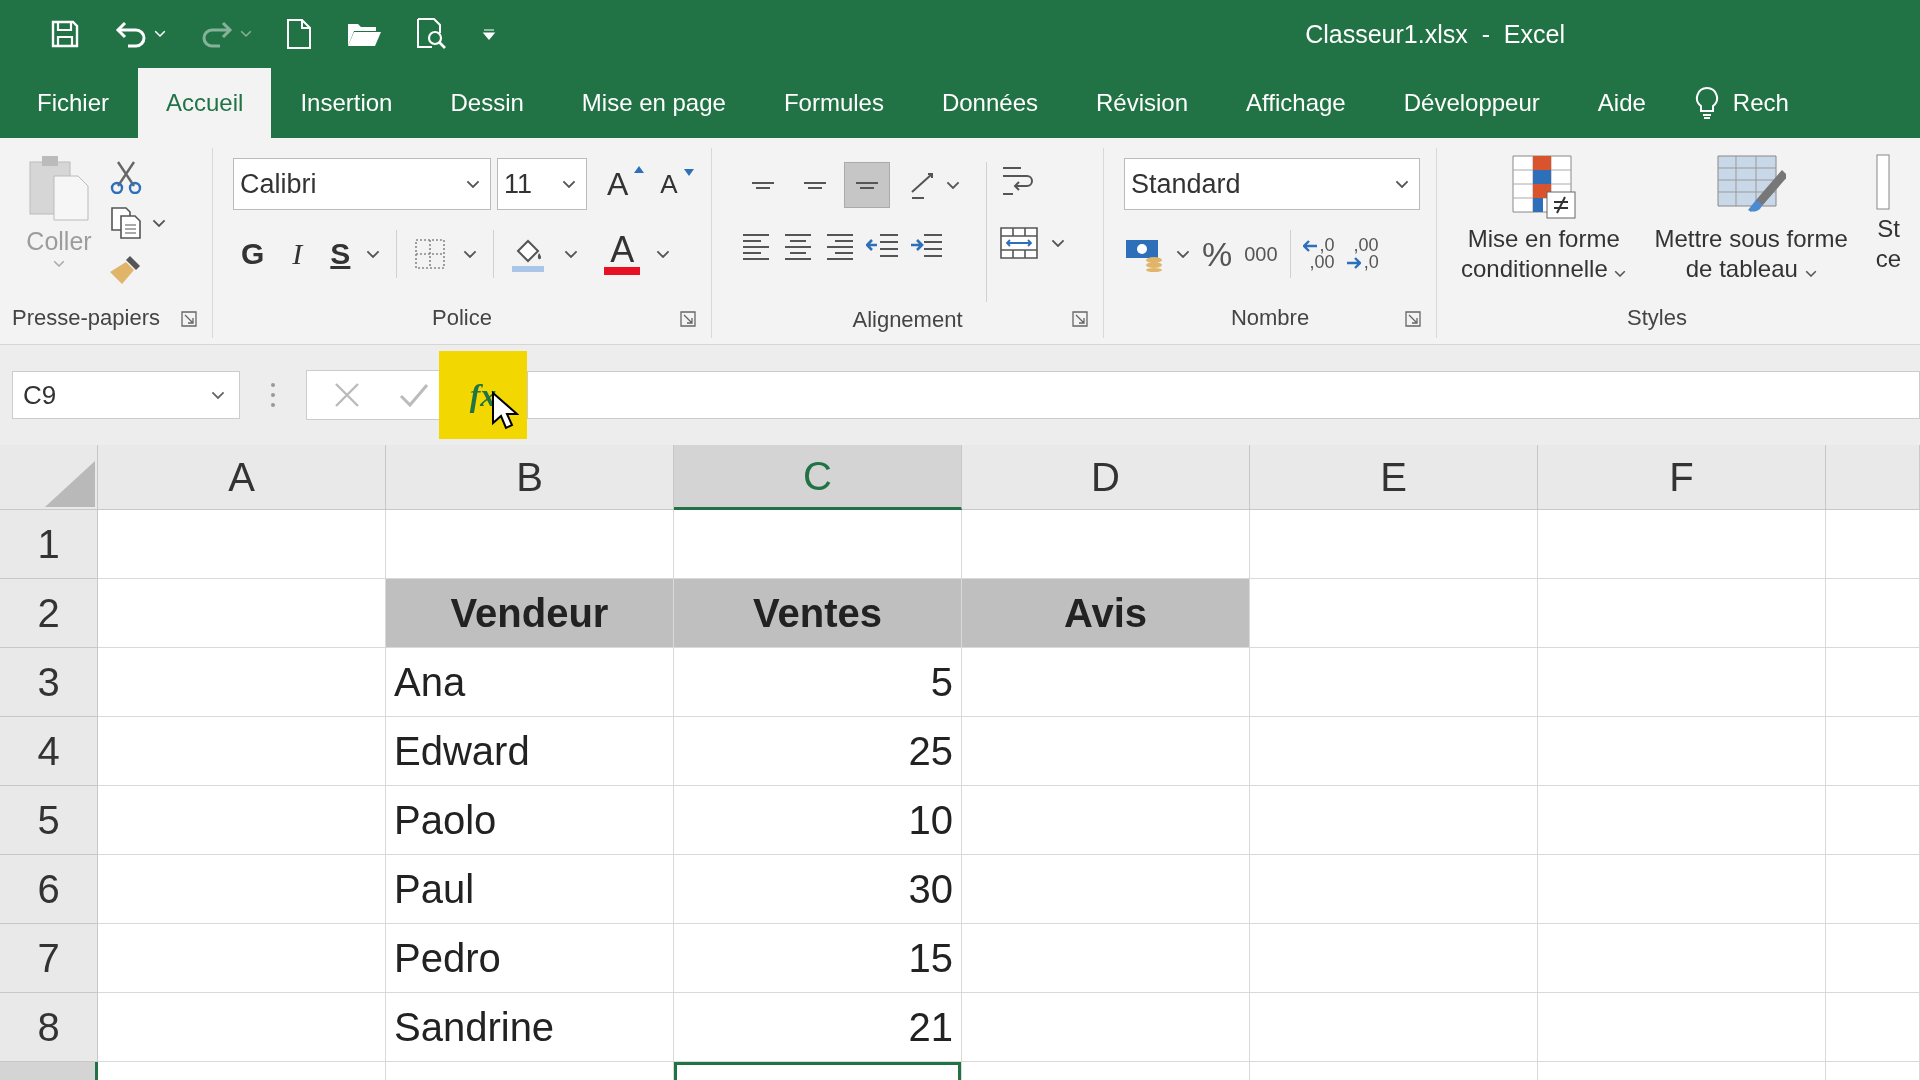 This screenshot has width=1920, height=1080. Describe the element at coordinates (340, 254) in the screenshot. I see `underline-button: S` at that location.